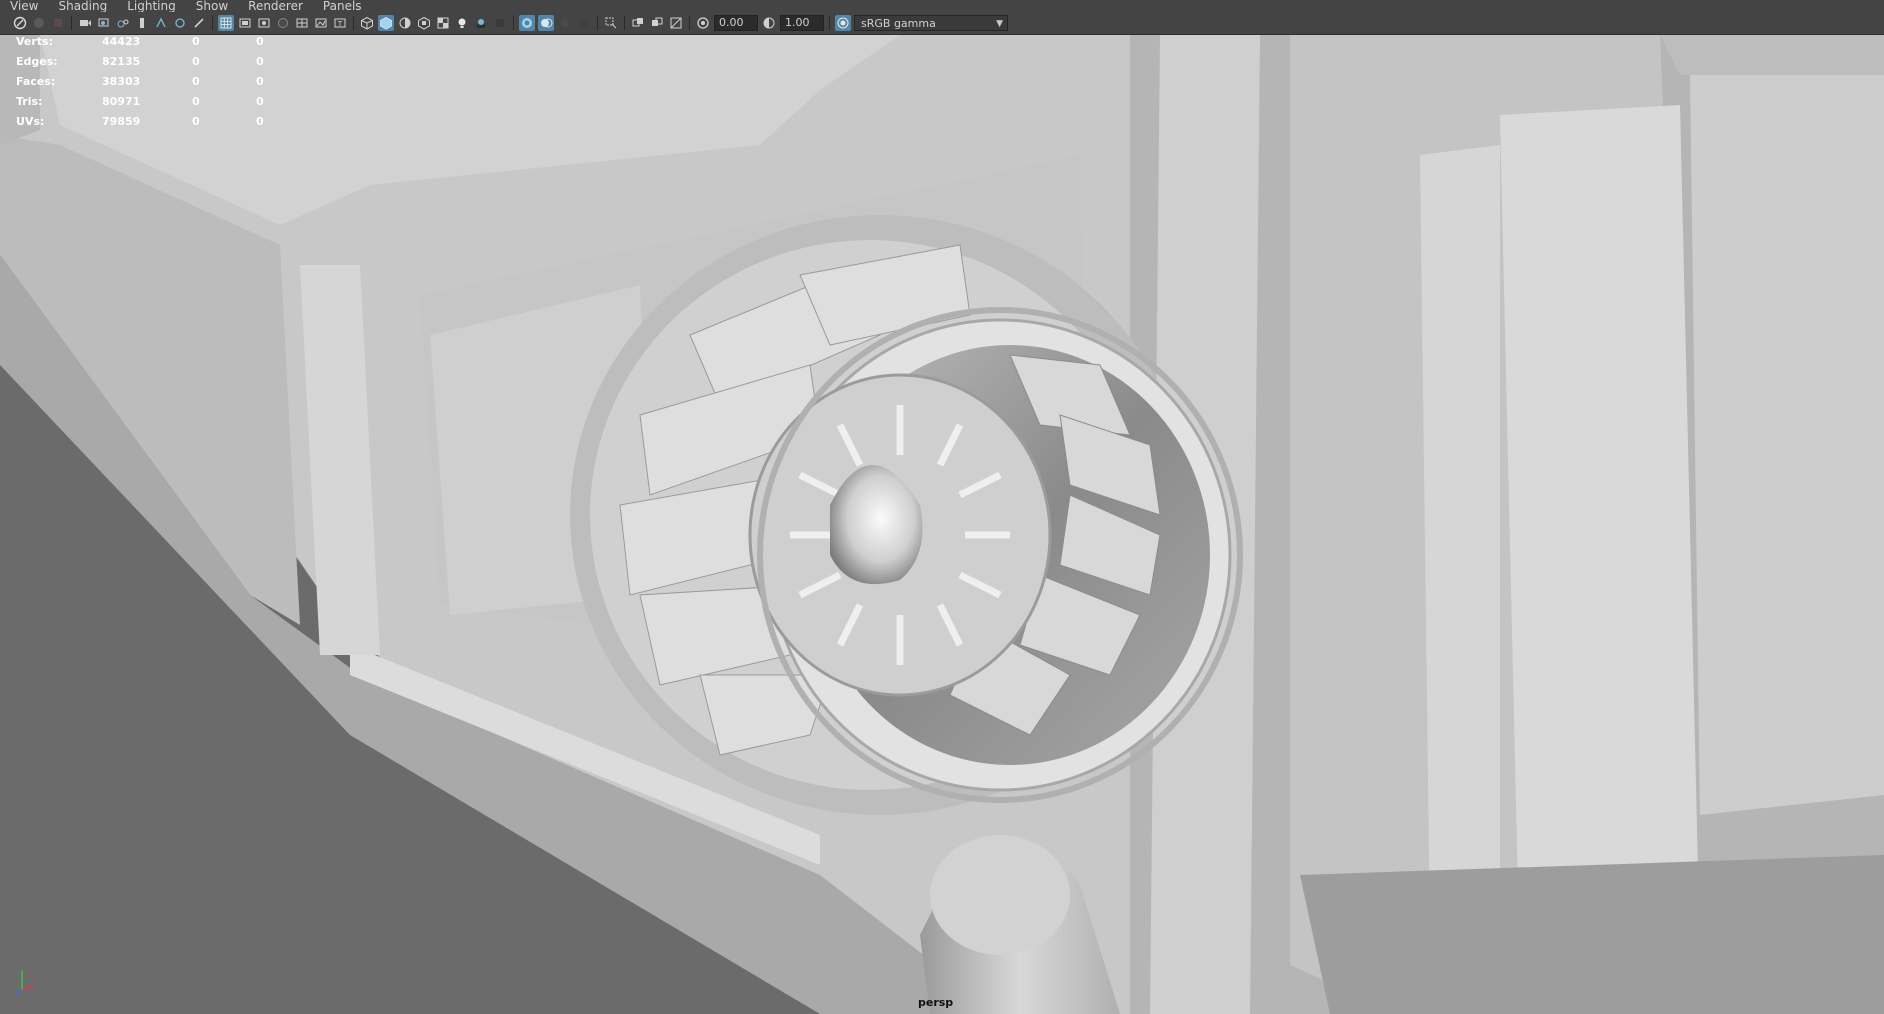 The width and height of the screenshot is (1884, 1014). I want to click on safe-action-icon, so click(321, 23).